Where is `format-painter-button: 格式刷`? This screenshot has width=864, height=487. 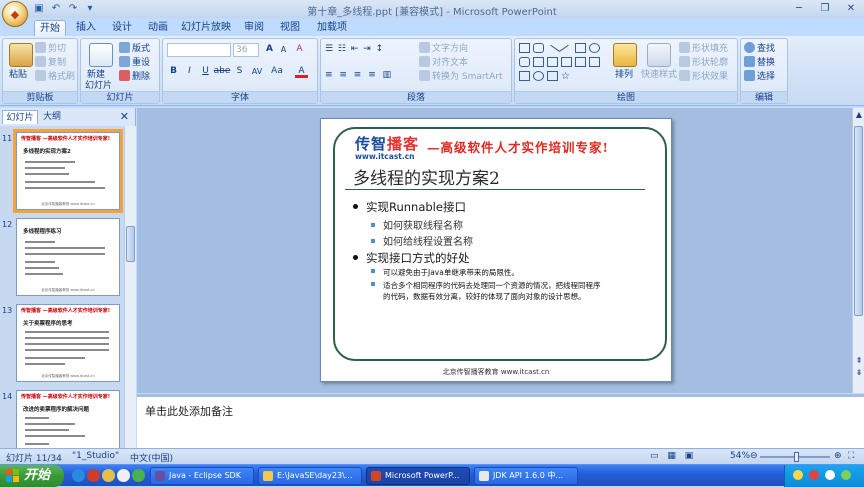 format-painter-button: 格式刷 is located at coordinates (55, 76).